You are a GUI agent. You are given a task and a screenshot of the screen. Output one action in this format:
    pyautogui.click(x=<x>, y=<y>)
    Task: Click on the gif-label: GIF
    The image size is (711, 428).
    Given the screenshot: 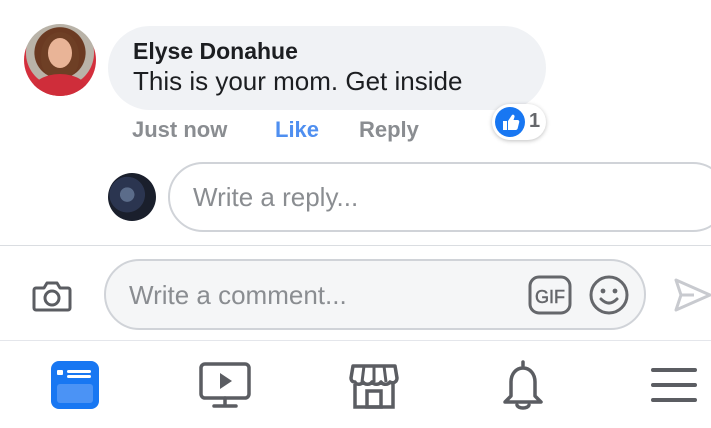 What is the action you would take?
    pyautogui.click(x=550, y=297)
    